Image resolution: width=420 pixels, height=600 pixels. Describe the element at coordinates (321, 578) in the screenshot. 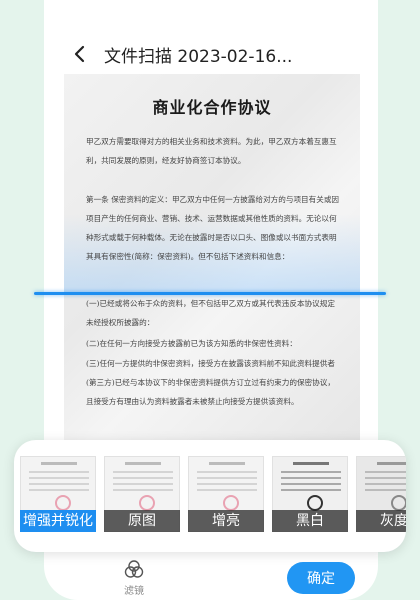

I see `confirm-button: 确定` at that location.